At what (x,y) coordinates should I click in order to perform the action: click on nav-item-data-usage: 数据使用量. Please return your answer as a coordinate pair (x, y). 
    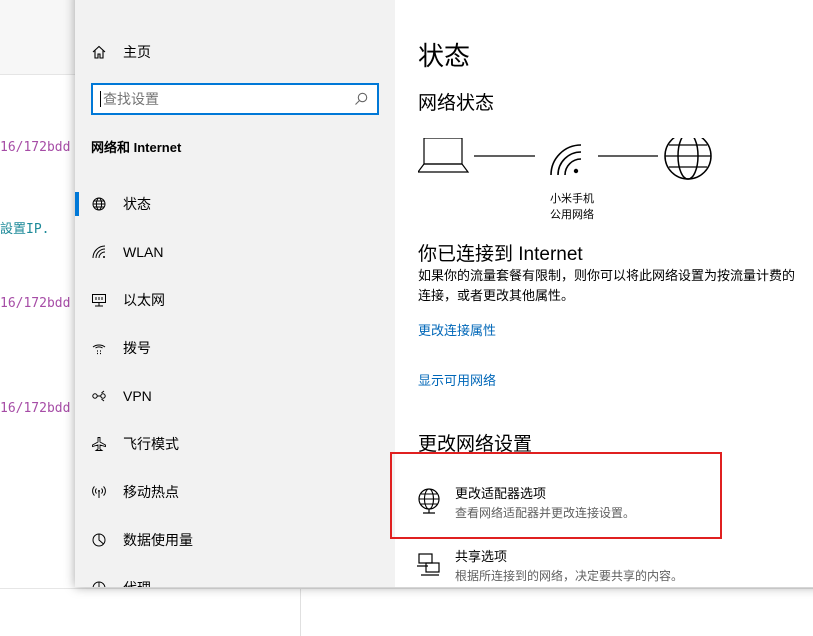
    Looking at the image, I should click on (235, 540).